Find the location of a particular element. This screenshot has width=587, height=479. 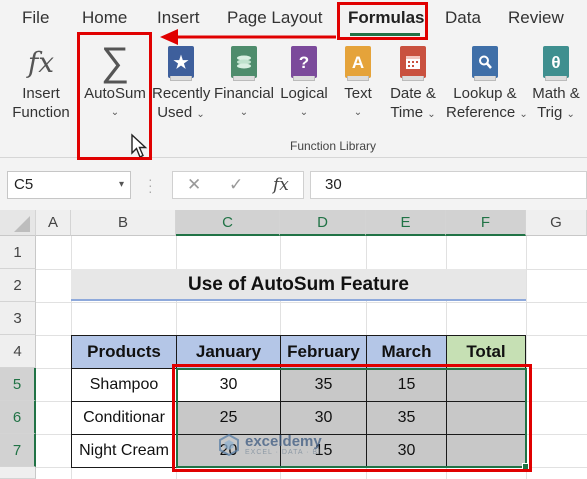

enter-check-icon: ✓ is located at coordinates (236, 185).